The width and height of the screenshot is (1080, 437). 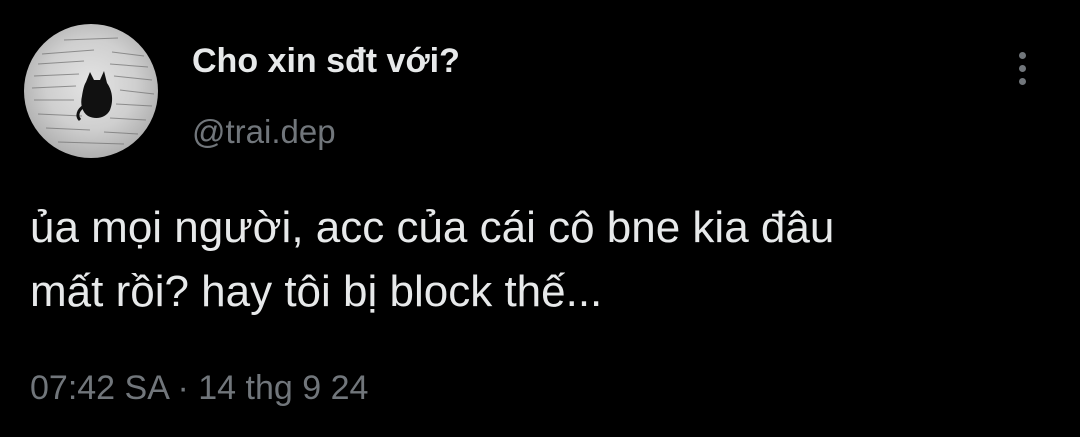 I want to click on author-handle: @trai.dep, so click(x=264, y=132).